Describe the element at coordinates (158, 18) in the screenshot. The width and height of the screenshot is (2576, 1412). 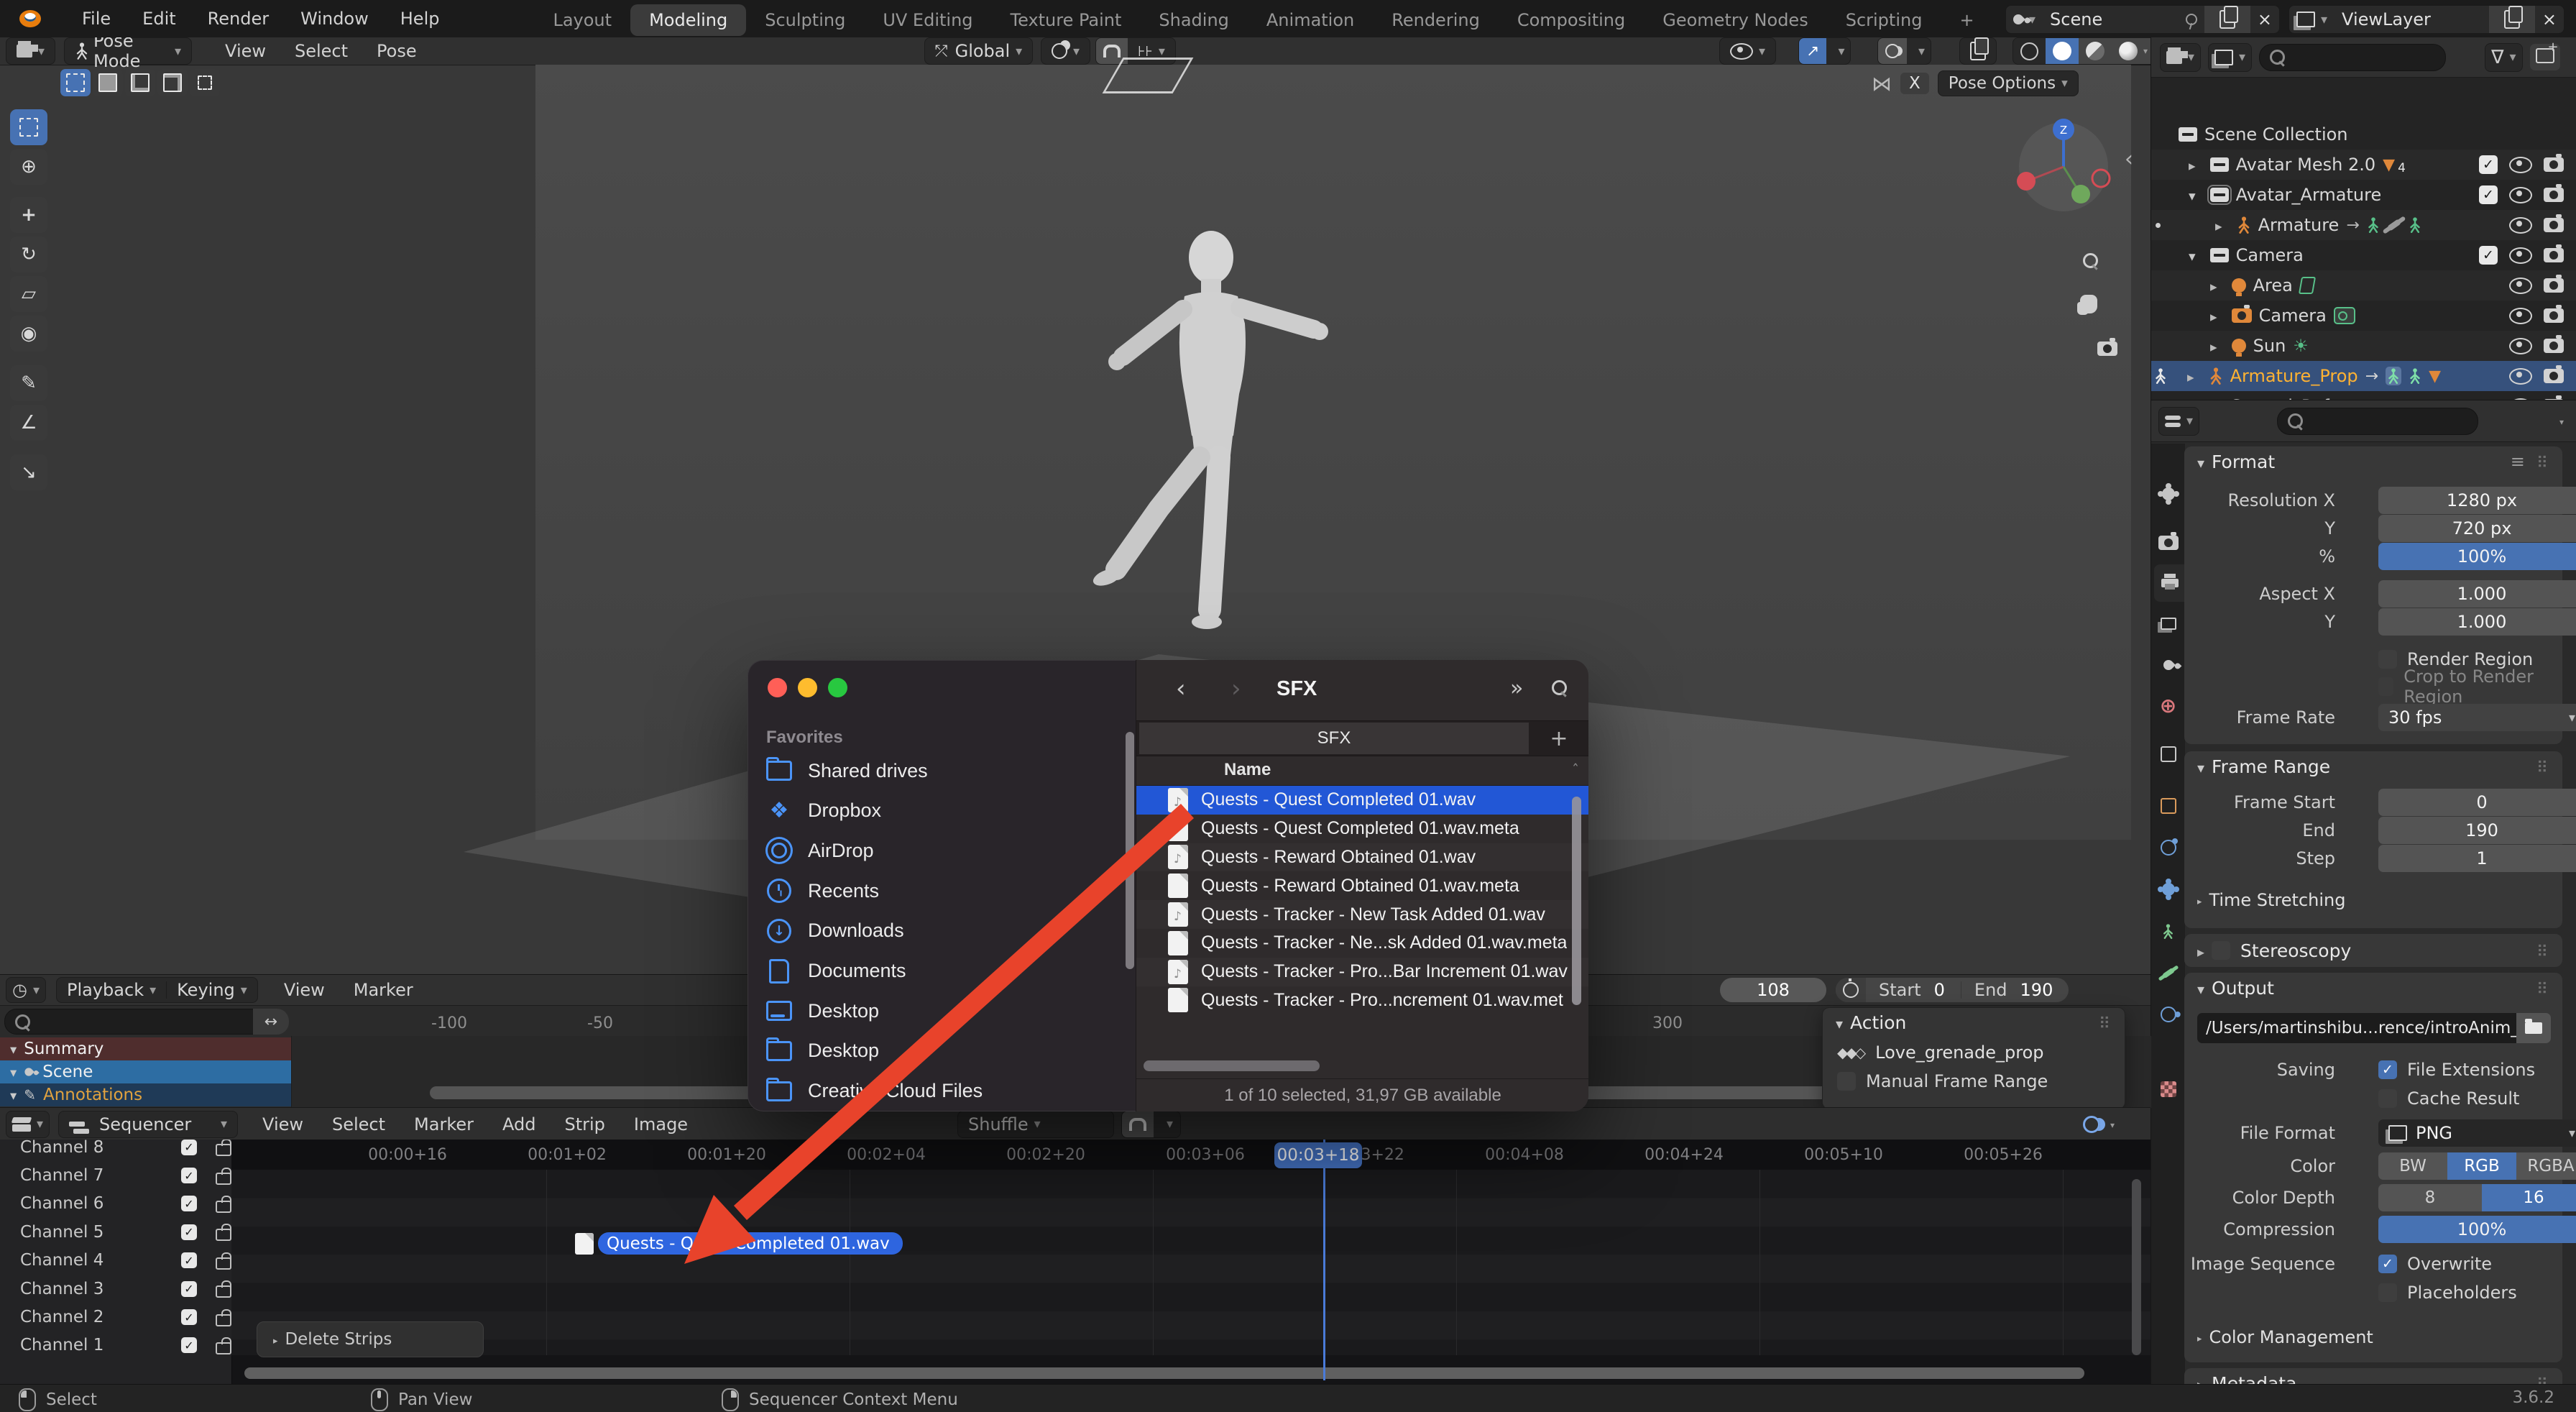
I see `menu-item: Edit` at that location.